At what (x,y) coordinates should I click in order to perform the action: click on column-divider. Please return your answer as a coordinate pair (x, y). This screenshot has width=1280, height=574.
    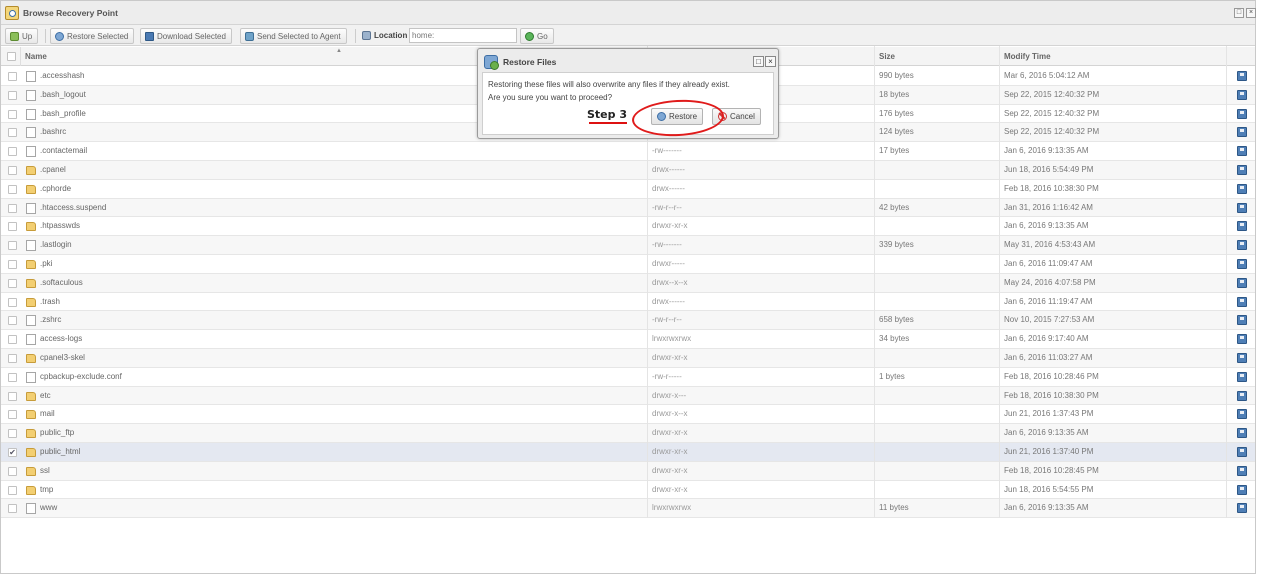
    Looking at the image, I should click on (1226, 282).